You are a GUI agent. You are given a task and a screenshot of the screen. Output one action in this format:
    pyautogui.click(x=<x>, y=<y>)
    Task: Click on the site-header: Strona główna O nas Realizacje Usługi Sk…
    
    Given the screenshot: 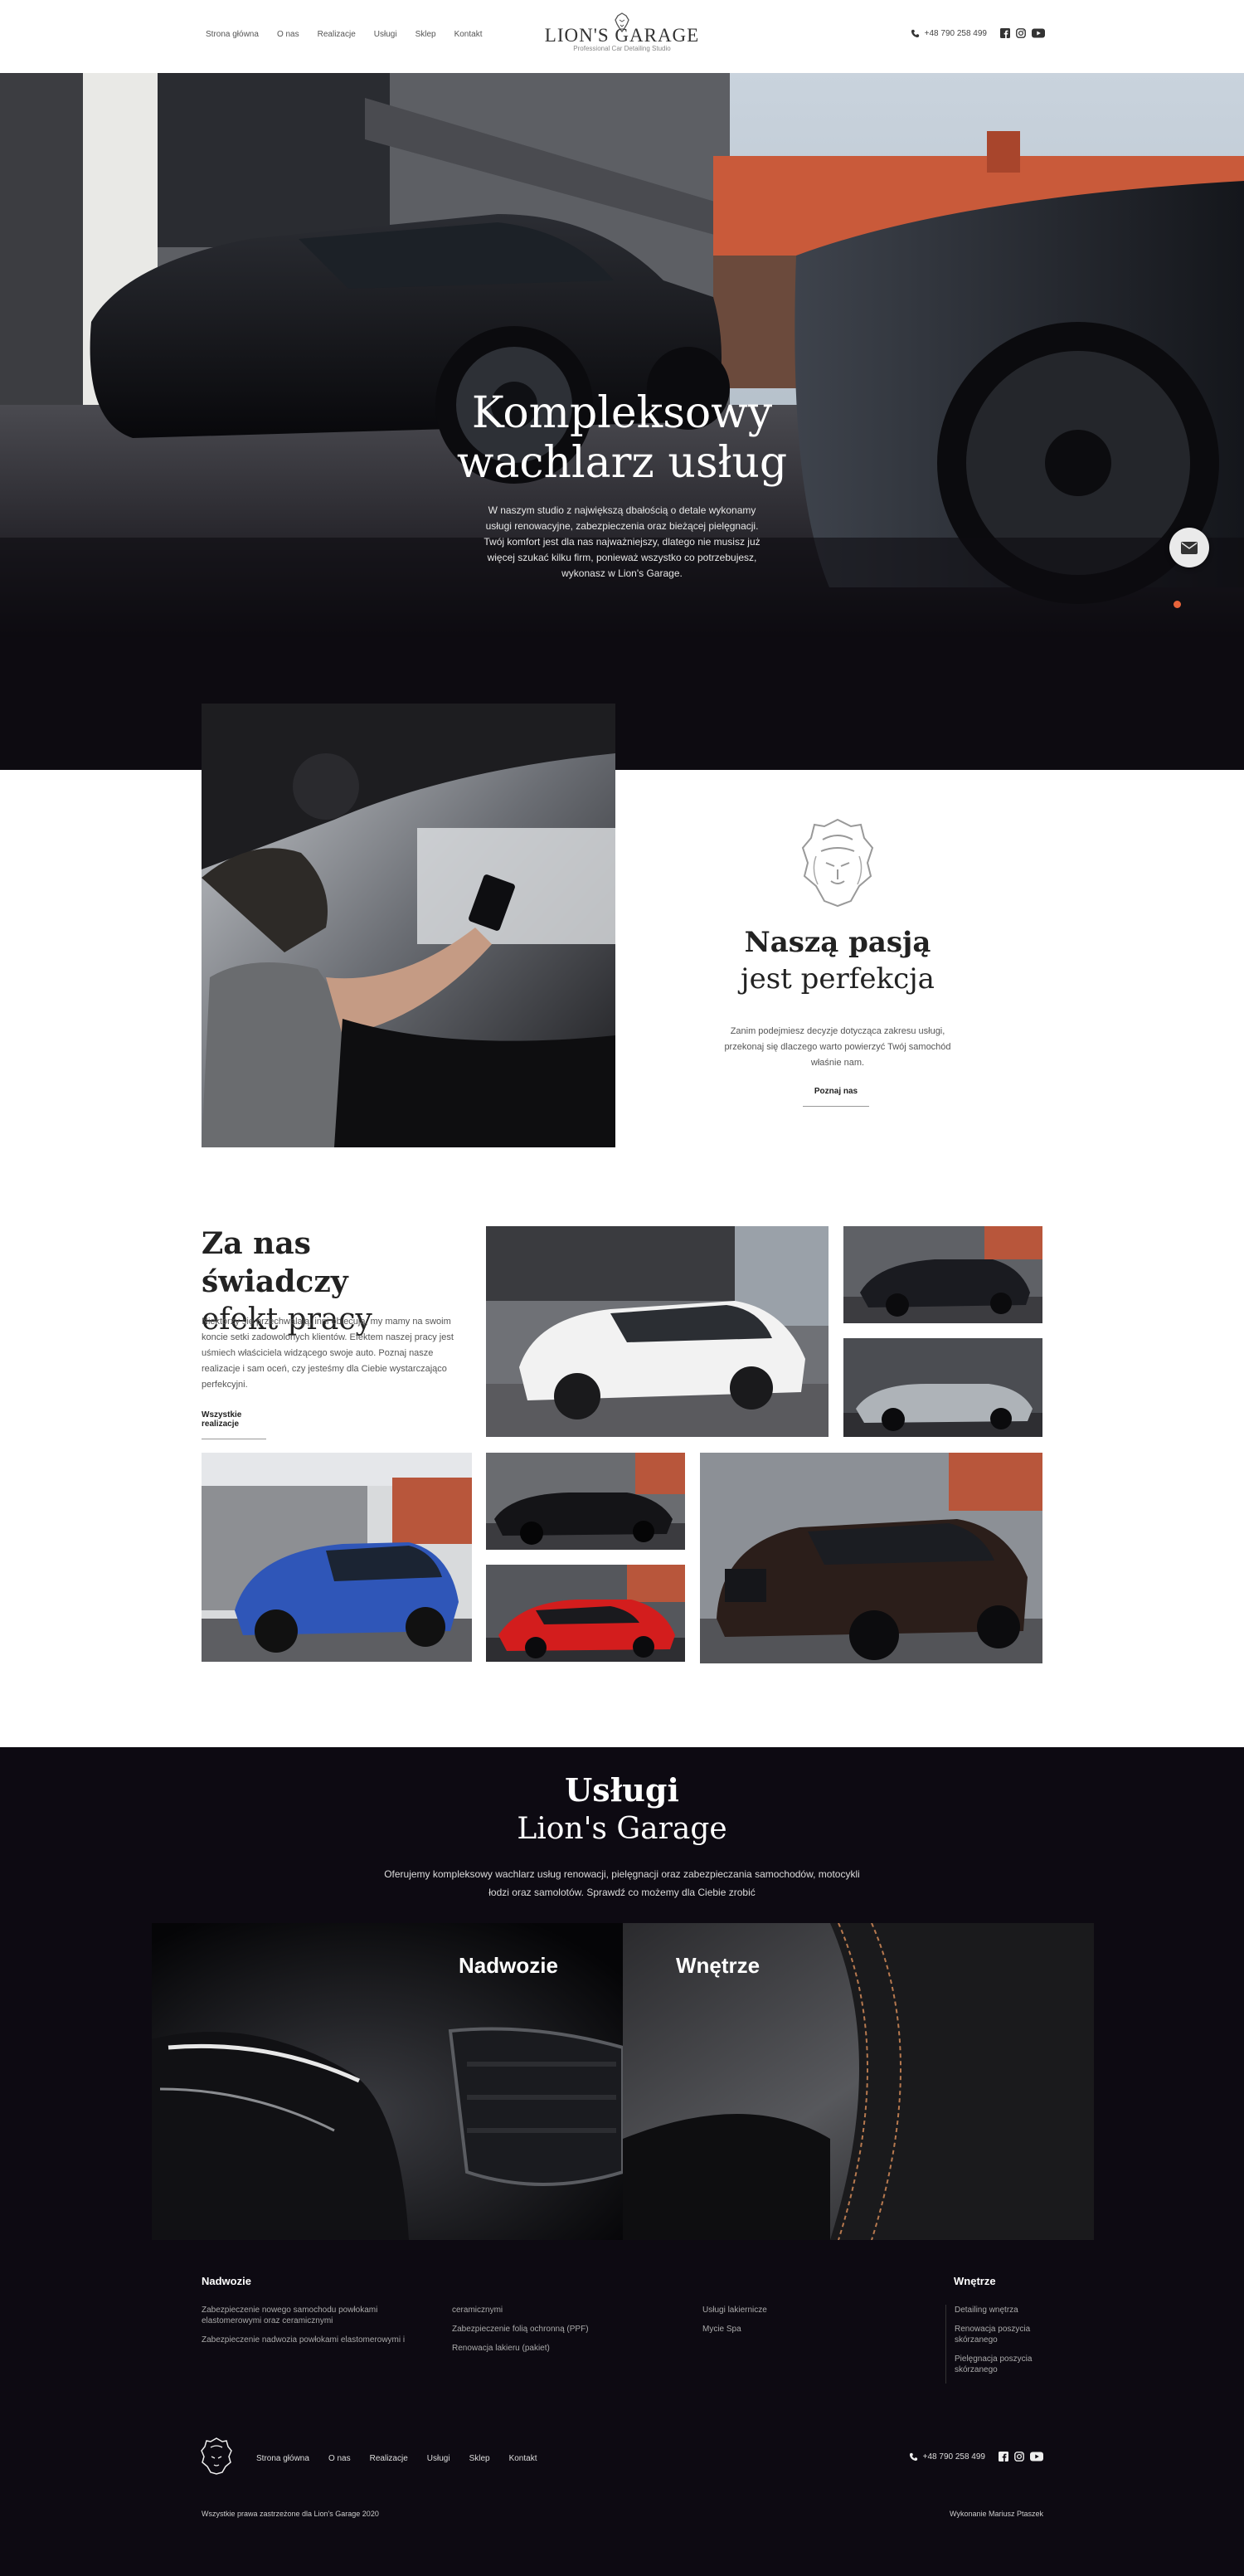 What is the action you would take?
    pyautogui.click(x=622, y=36)
    